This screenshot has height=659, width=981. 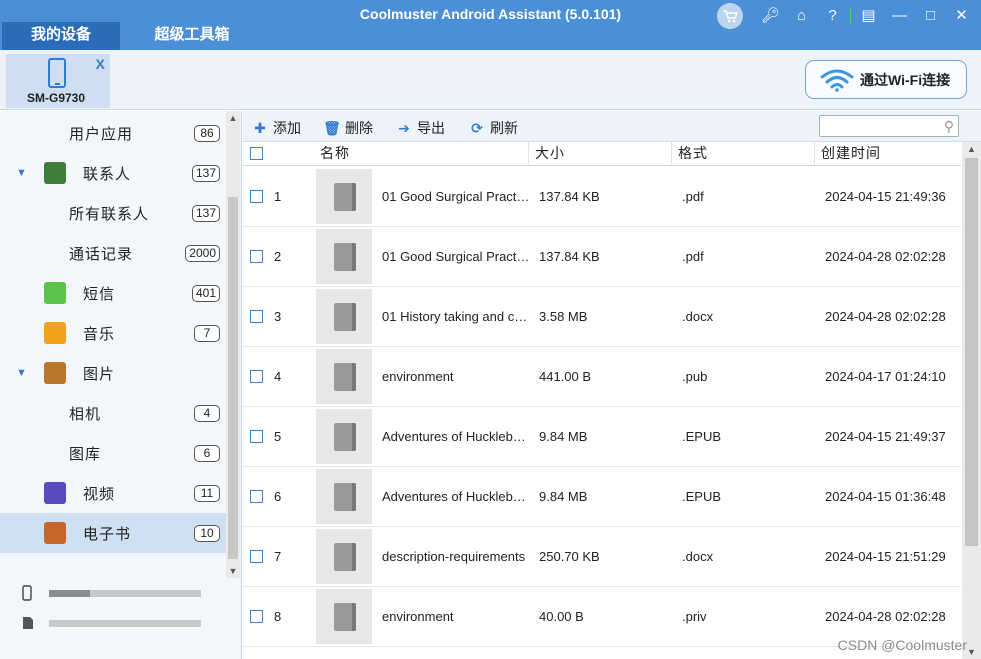 I want to click on close-icon: ✕, so click(x=961, y=16).